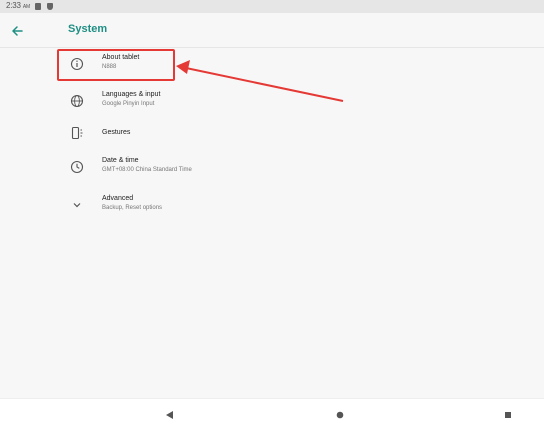 The image size is (544, 430). Describe the element at coordinates (77, 167) in the screenshot. I see `clock-icon` at that location.